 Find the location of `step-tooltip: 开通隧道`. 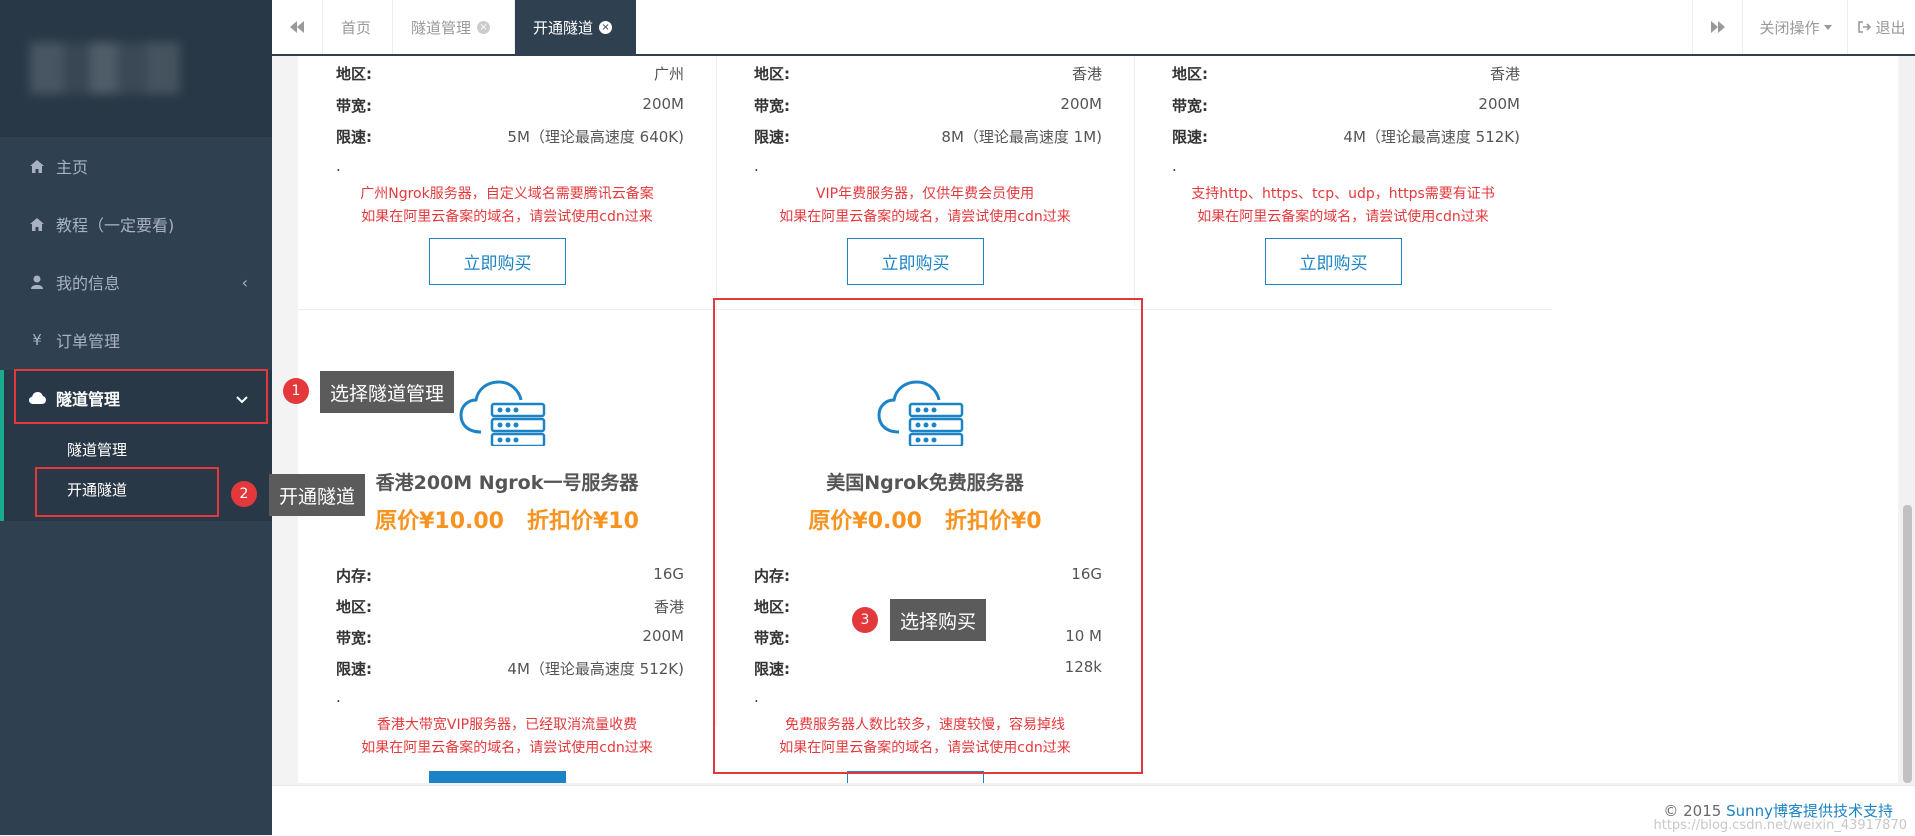

step-tooltip: 开通隧道 is located at coordinates (317, 495).